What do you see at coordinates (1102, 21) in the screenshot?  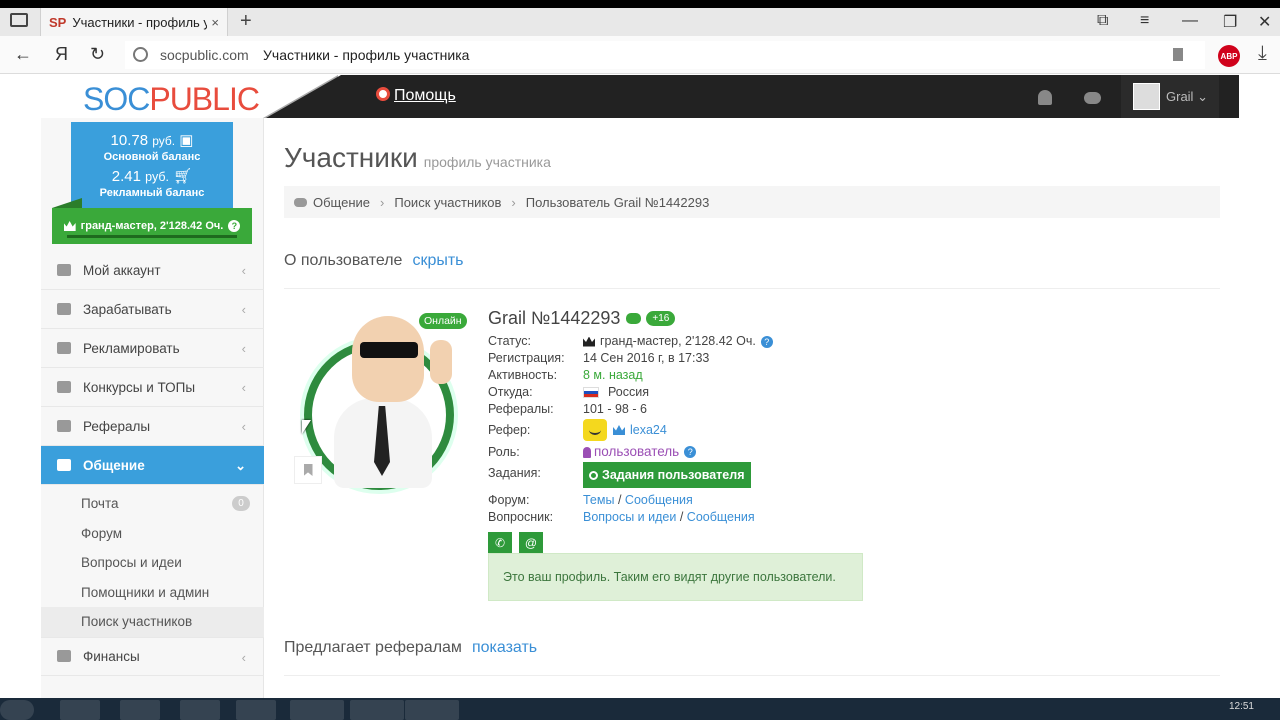 I see `collections-icon: ⧉` at bounding box center [1102, 21].